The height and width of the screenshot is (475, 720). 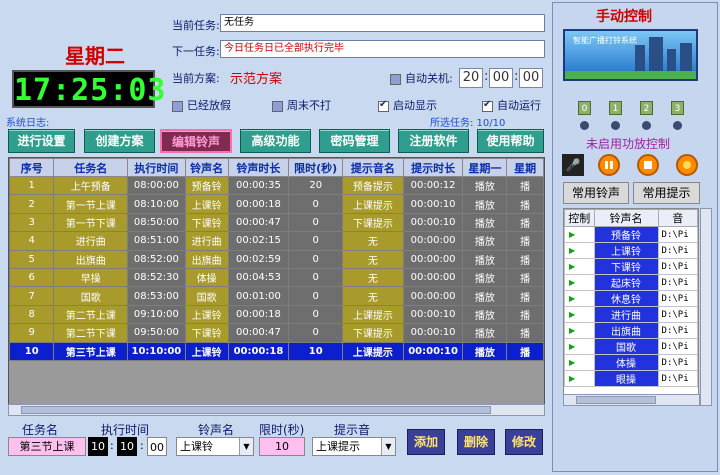 I want to click on col-header: 星期一, so click(x=485, y=167).